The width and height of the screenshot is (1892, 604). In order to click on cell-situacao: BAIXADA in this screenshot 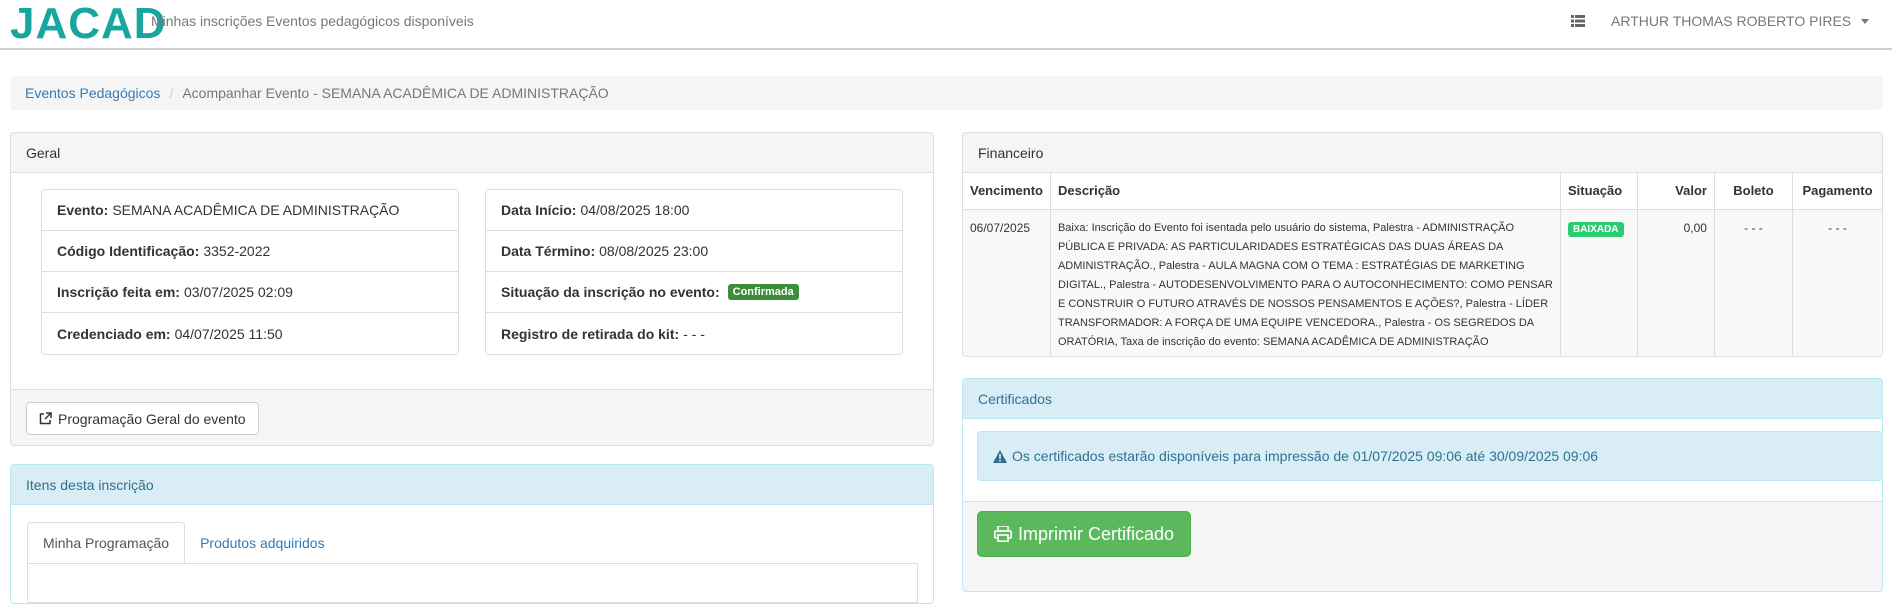, I will do `click(1599, 282)`.